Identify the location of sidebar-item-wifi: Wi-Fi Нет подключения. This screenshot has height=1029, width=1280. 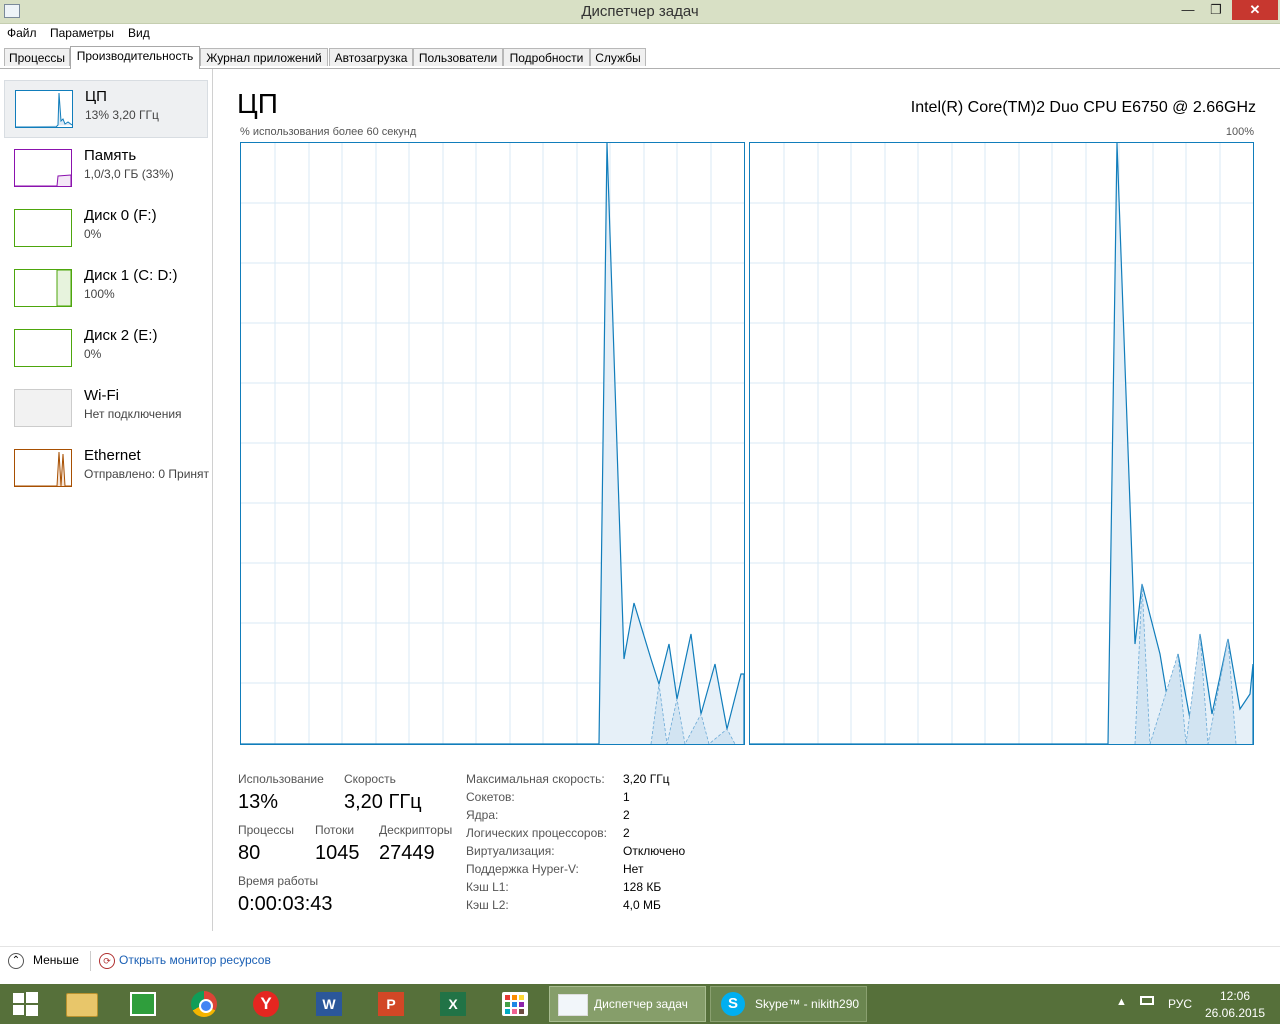
(106, 409).